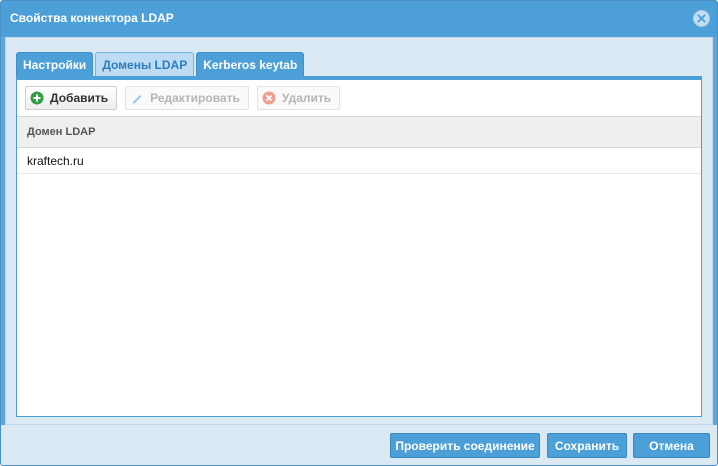 The height and width of the screenshot is (466, 718). I want to click on tab-ldap-domains: Домены LDAP, so click(145, 64).